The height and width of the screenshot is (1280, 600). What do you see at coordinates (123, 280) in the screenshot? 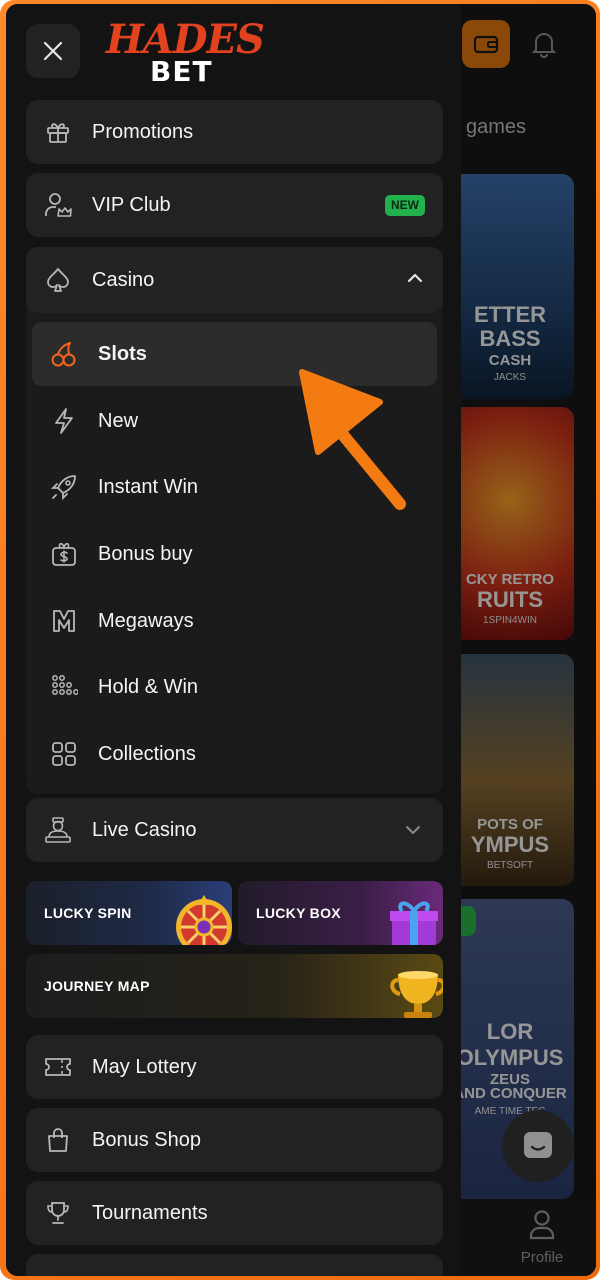
I see `menu-item-label: Casino` at bounding box center [123, 280].